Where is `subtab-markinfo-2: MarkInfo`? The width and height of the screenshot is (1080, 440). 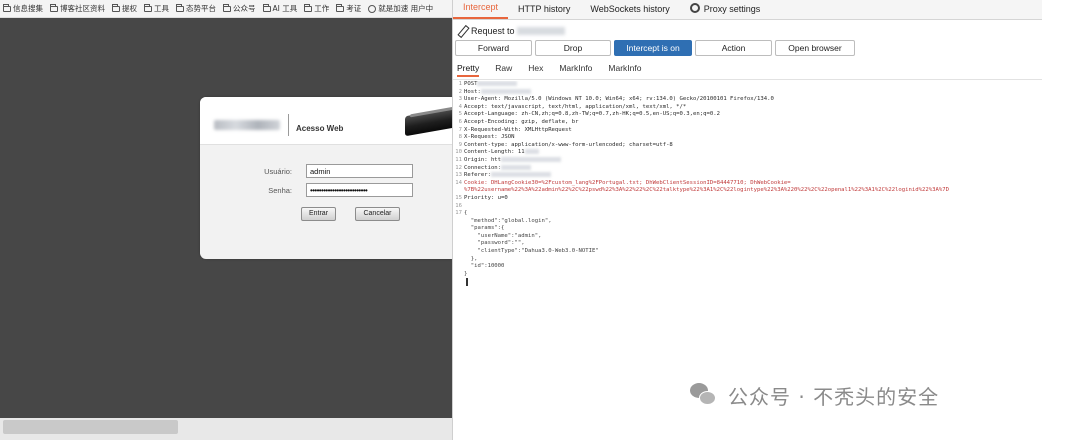
subtab-markinfo-2: MarkInfo is located at coordinates (624, 70).